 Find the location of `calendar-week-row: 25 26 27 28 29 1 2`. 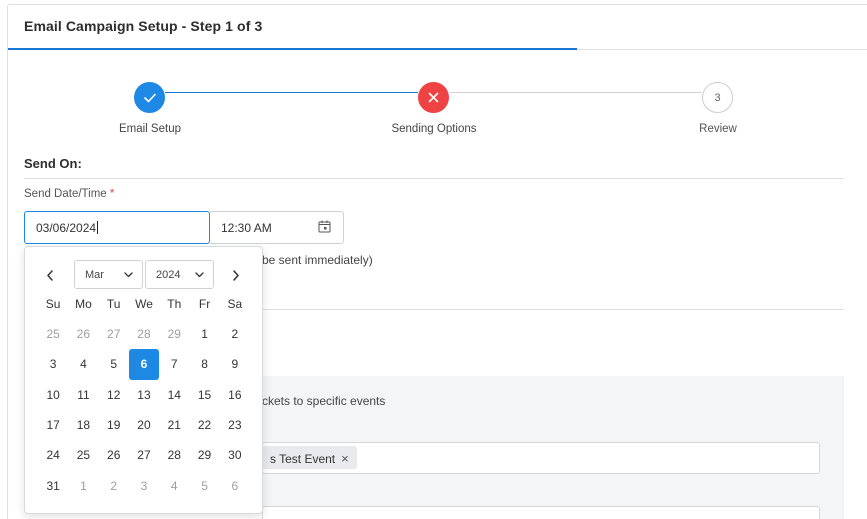

calendar-week-row: 25 26 27 28 29 1 2 is located at coordinates (144, 334).